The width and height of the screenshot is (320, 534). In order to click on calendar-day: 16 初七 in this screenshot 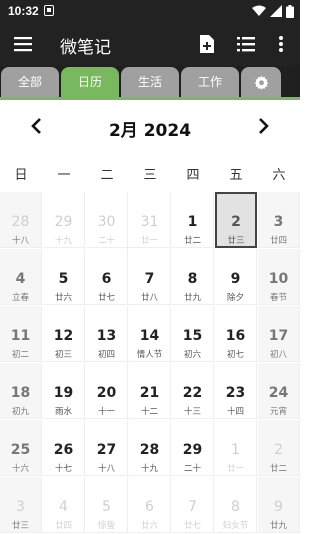, I will do `click(236, 334)`.